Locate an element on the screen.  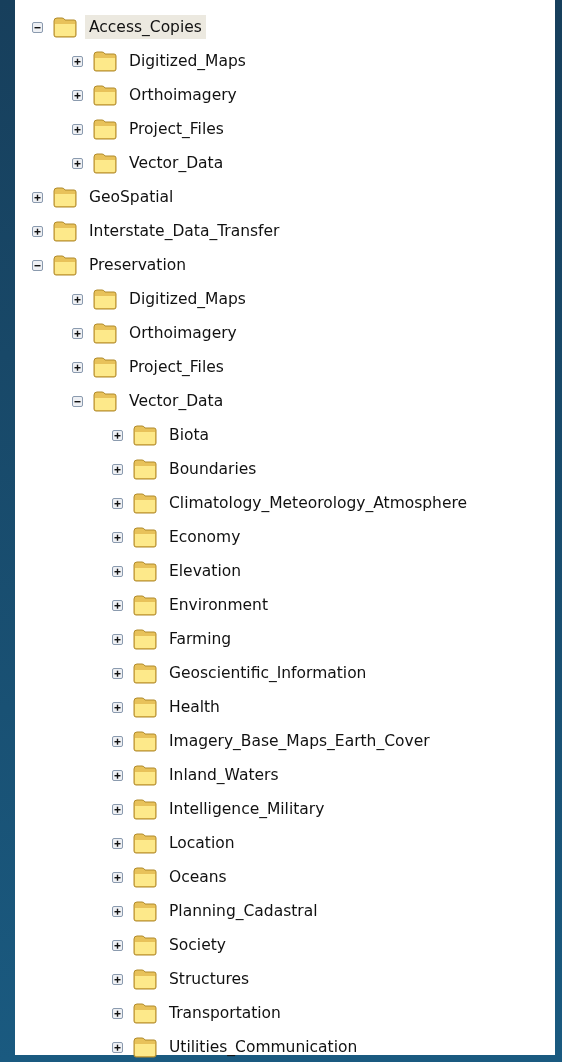
tree-item: Climatology_Meteorology_Atmosphere is located at coordinates (318, 503).